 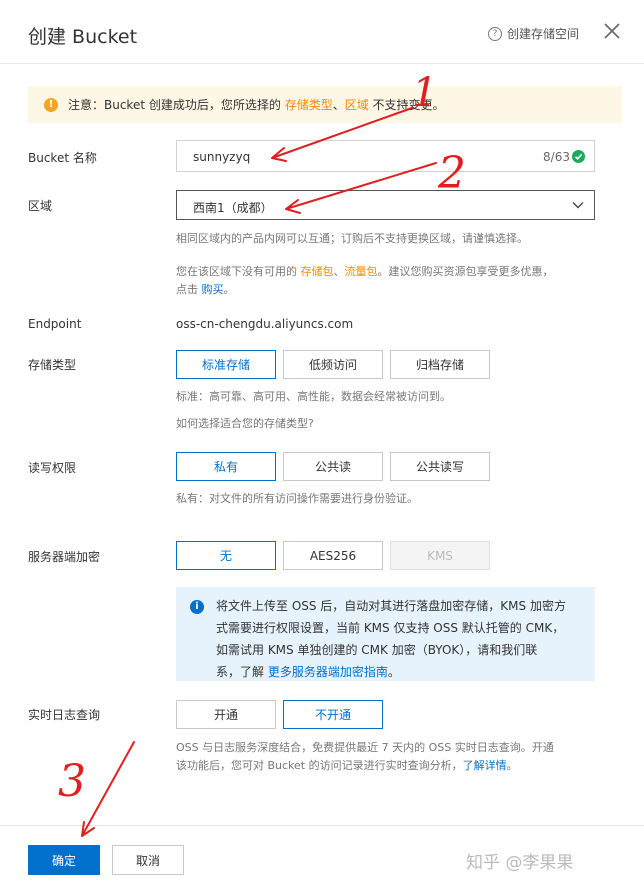 I want to click on notice-storage-type-link: 存储类型, so click(x=309, y=105).